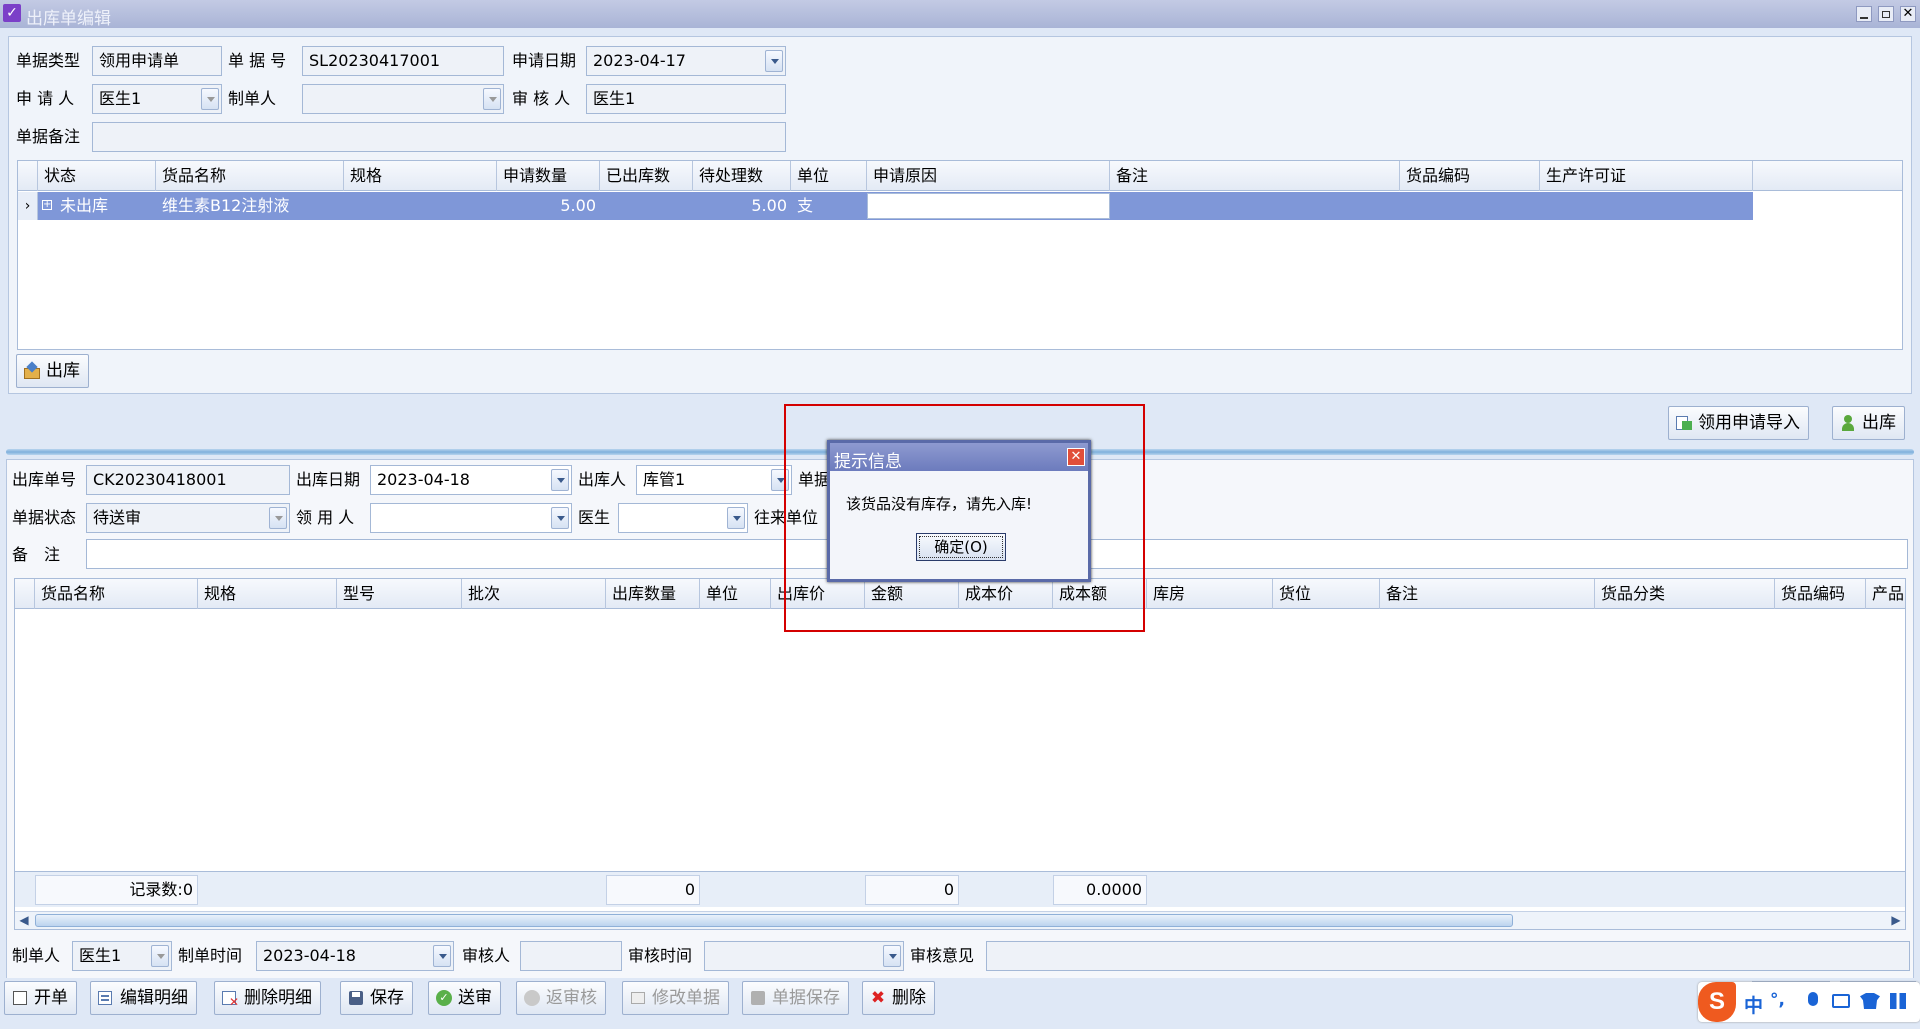 This screenshot has height=1029, width=1920. I want to click on dialog-title: 提示信息, so click(868, 462).